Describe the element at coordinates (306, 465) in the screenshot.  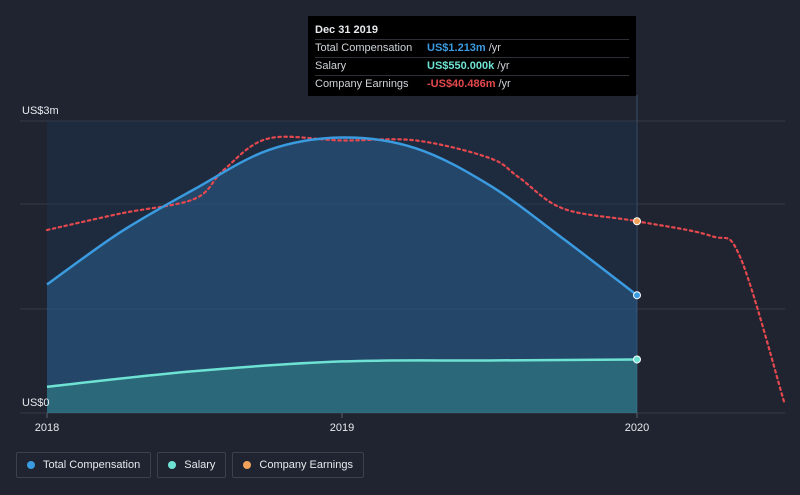
I see `legend-label: Company Earnings` at that location.